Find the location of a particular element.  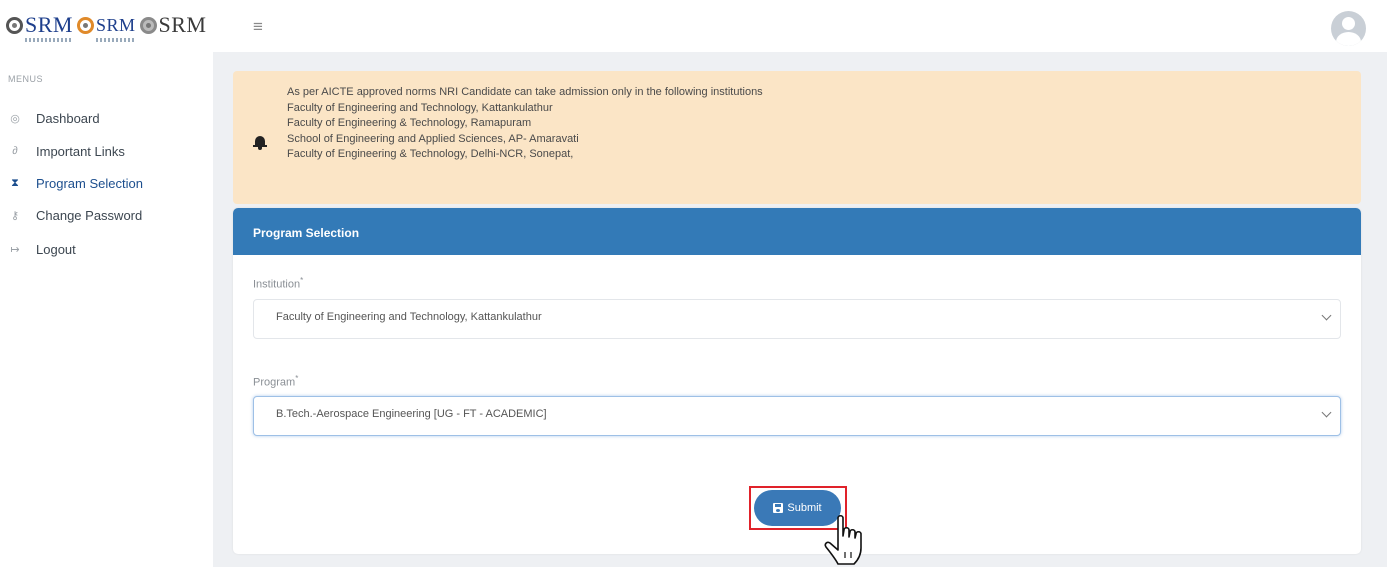

srm-logo-2: SRM is located at coordinates (106, 28).